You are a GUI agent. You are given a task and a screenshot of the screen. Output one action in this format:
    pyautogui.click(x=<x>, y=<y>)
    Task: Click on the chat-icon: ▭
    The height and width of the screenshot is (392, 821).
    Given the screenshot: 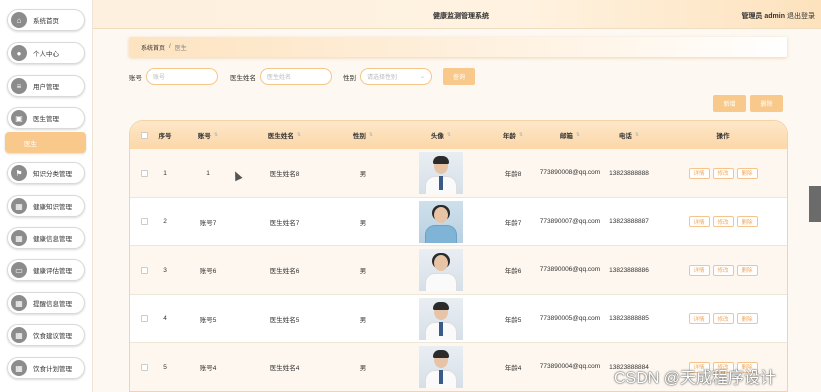 What is the action you would take?
    pyautogui.click(x=19, y=270)
    